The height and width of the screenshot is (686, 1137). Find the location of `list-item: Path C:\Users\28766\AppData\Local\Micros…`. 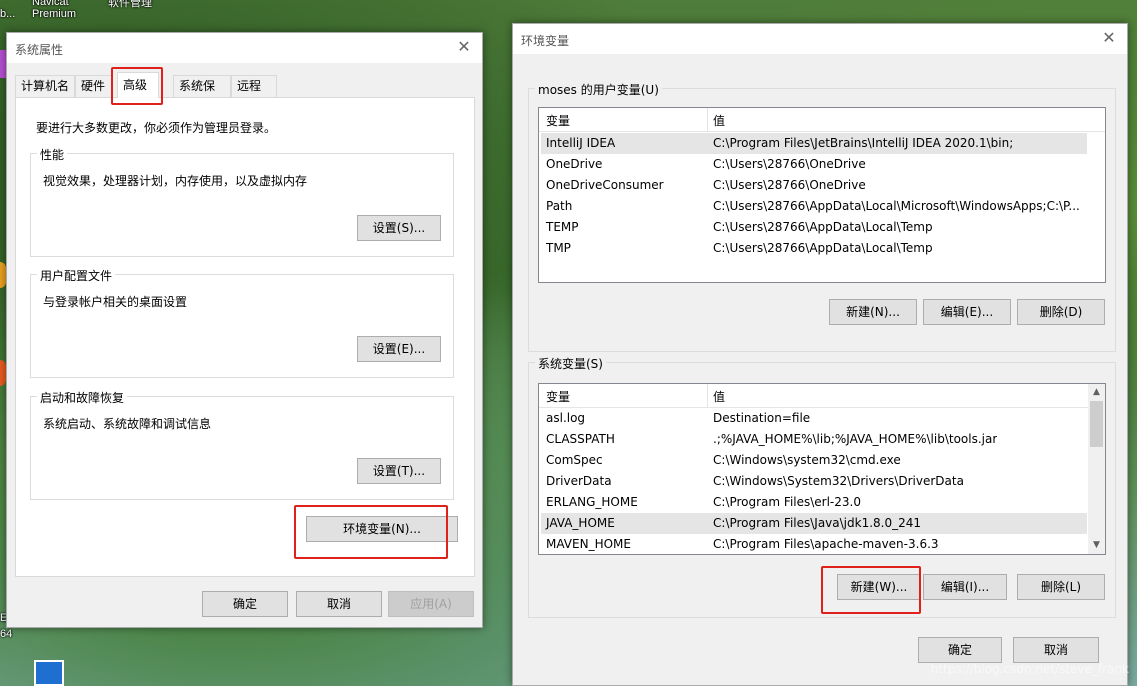

list-item: Path C:\Users\28766\AppData\Local\Micros… is located at coordinates (814, 206).